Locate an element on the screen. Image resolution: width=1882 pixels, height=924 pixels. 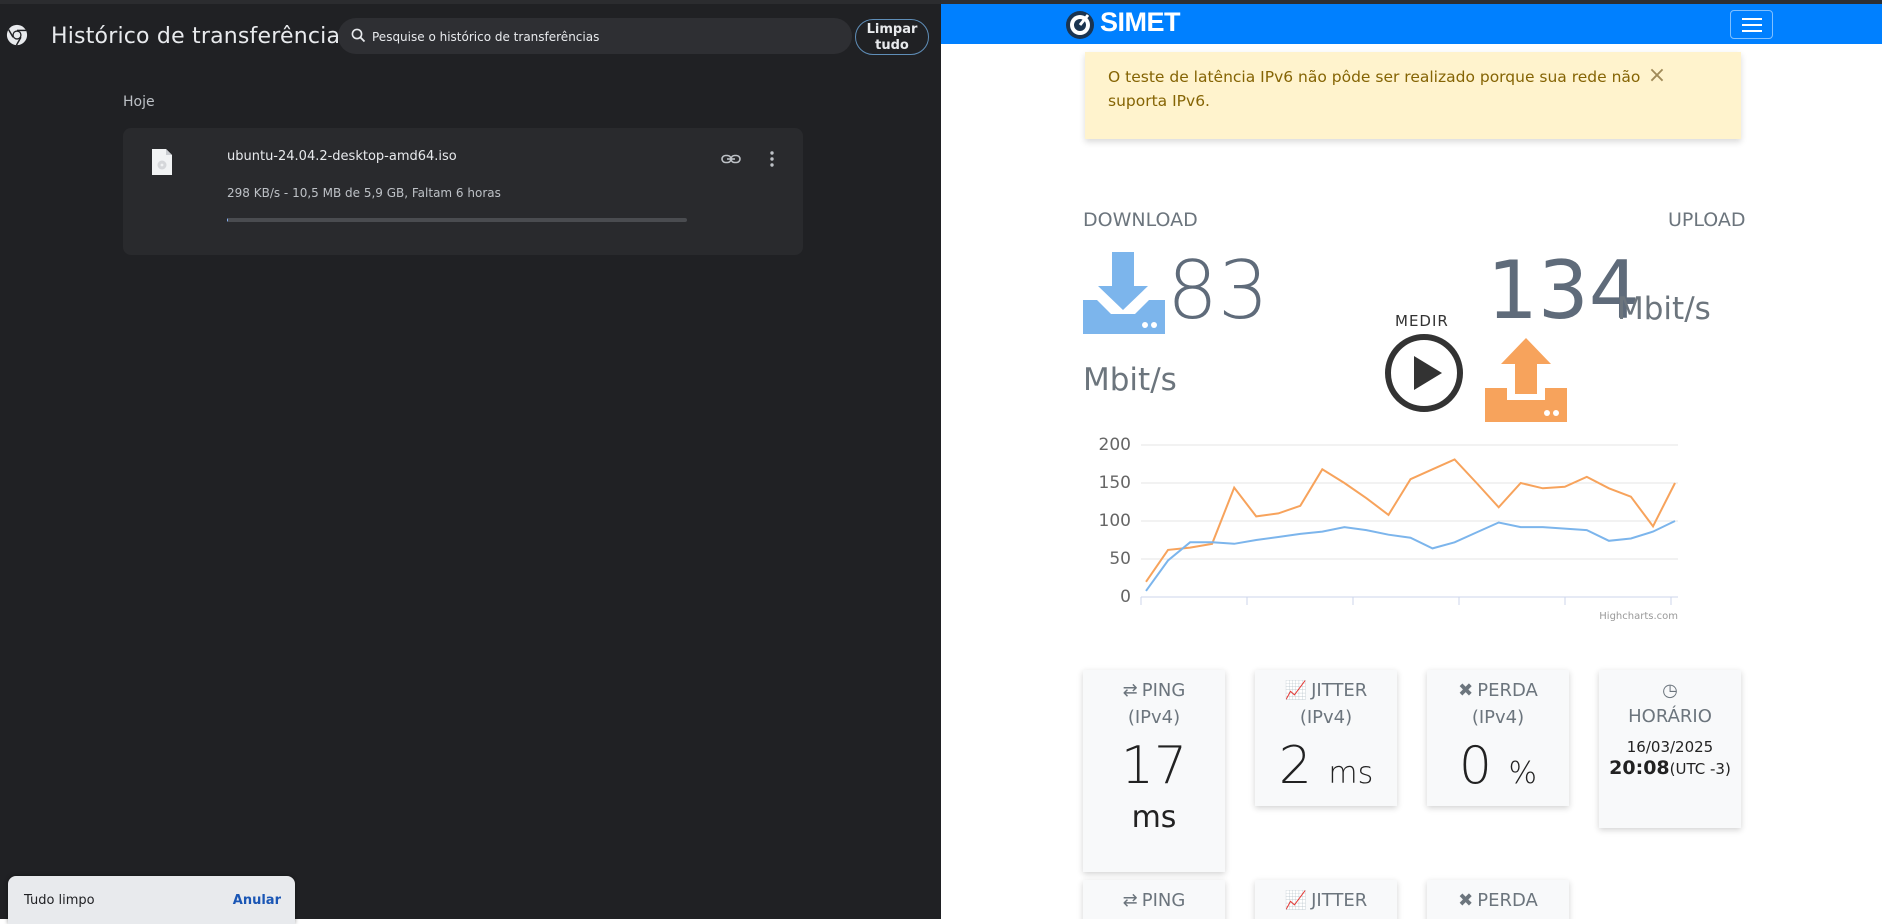
metric-card-jitter: 📈 JITTER (IPv4) 2 ms is located at coordinates (1326, 738).